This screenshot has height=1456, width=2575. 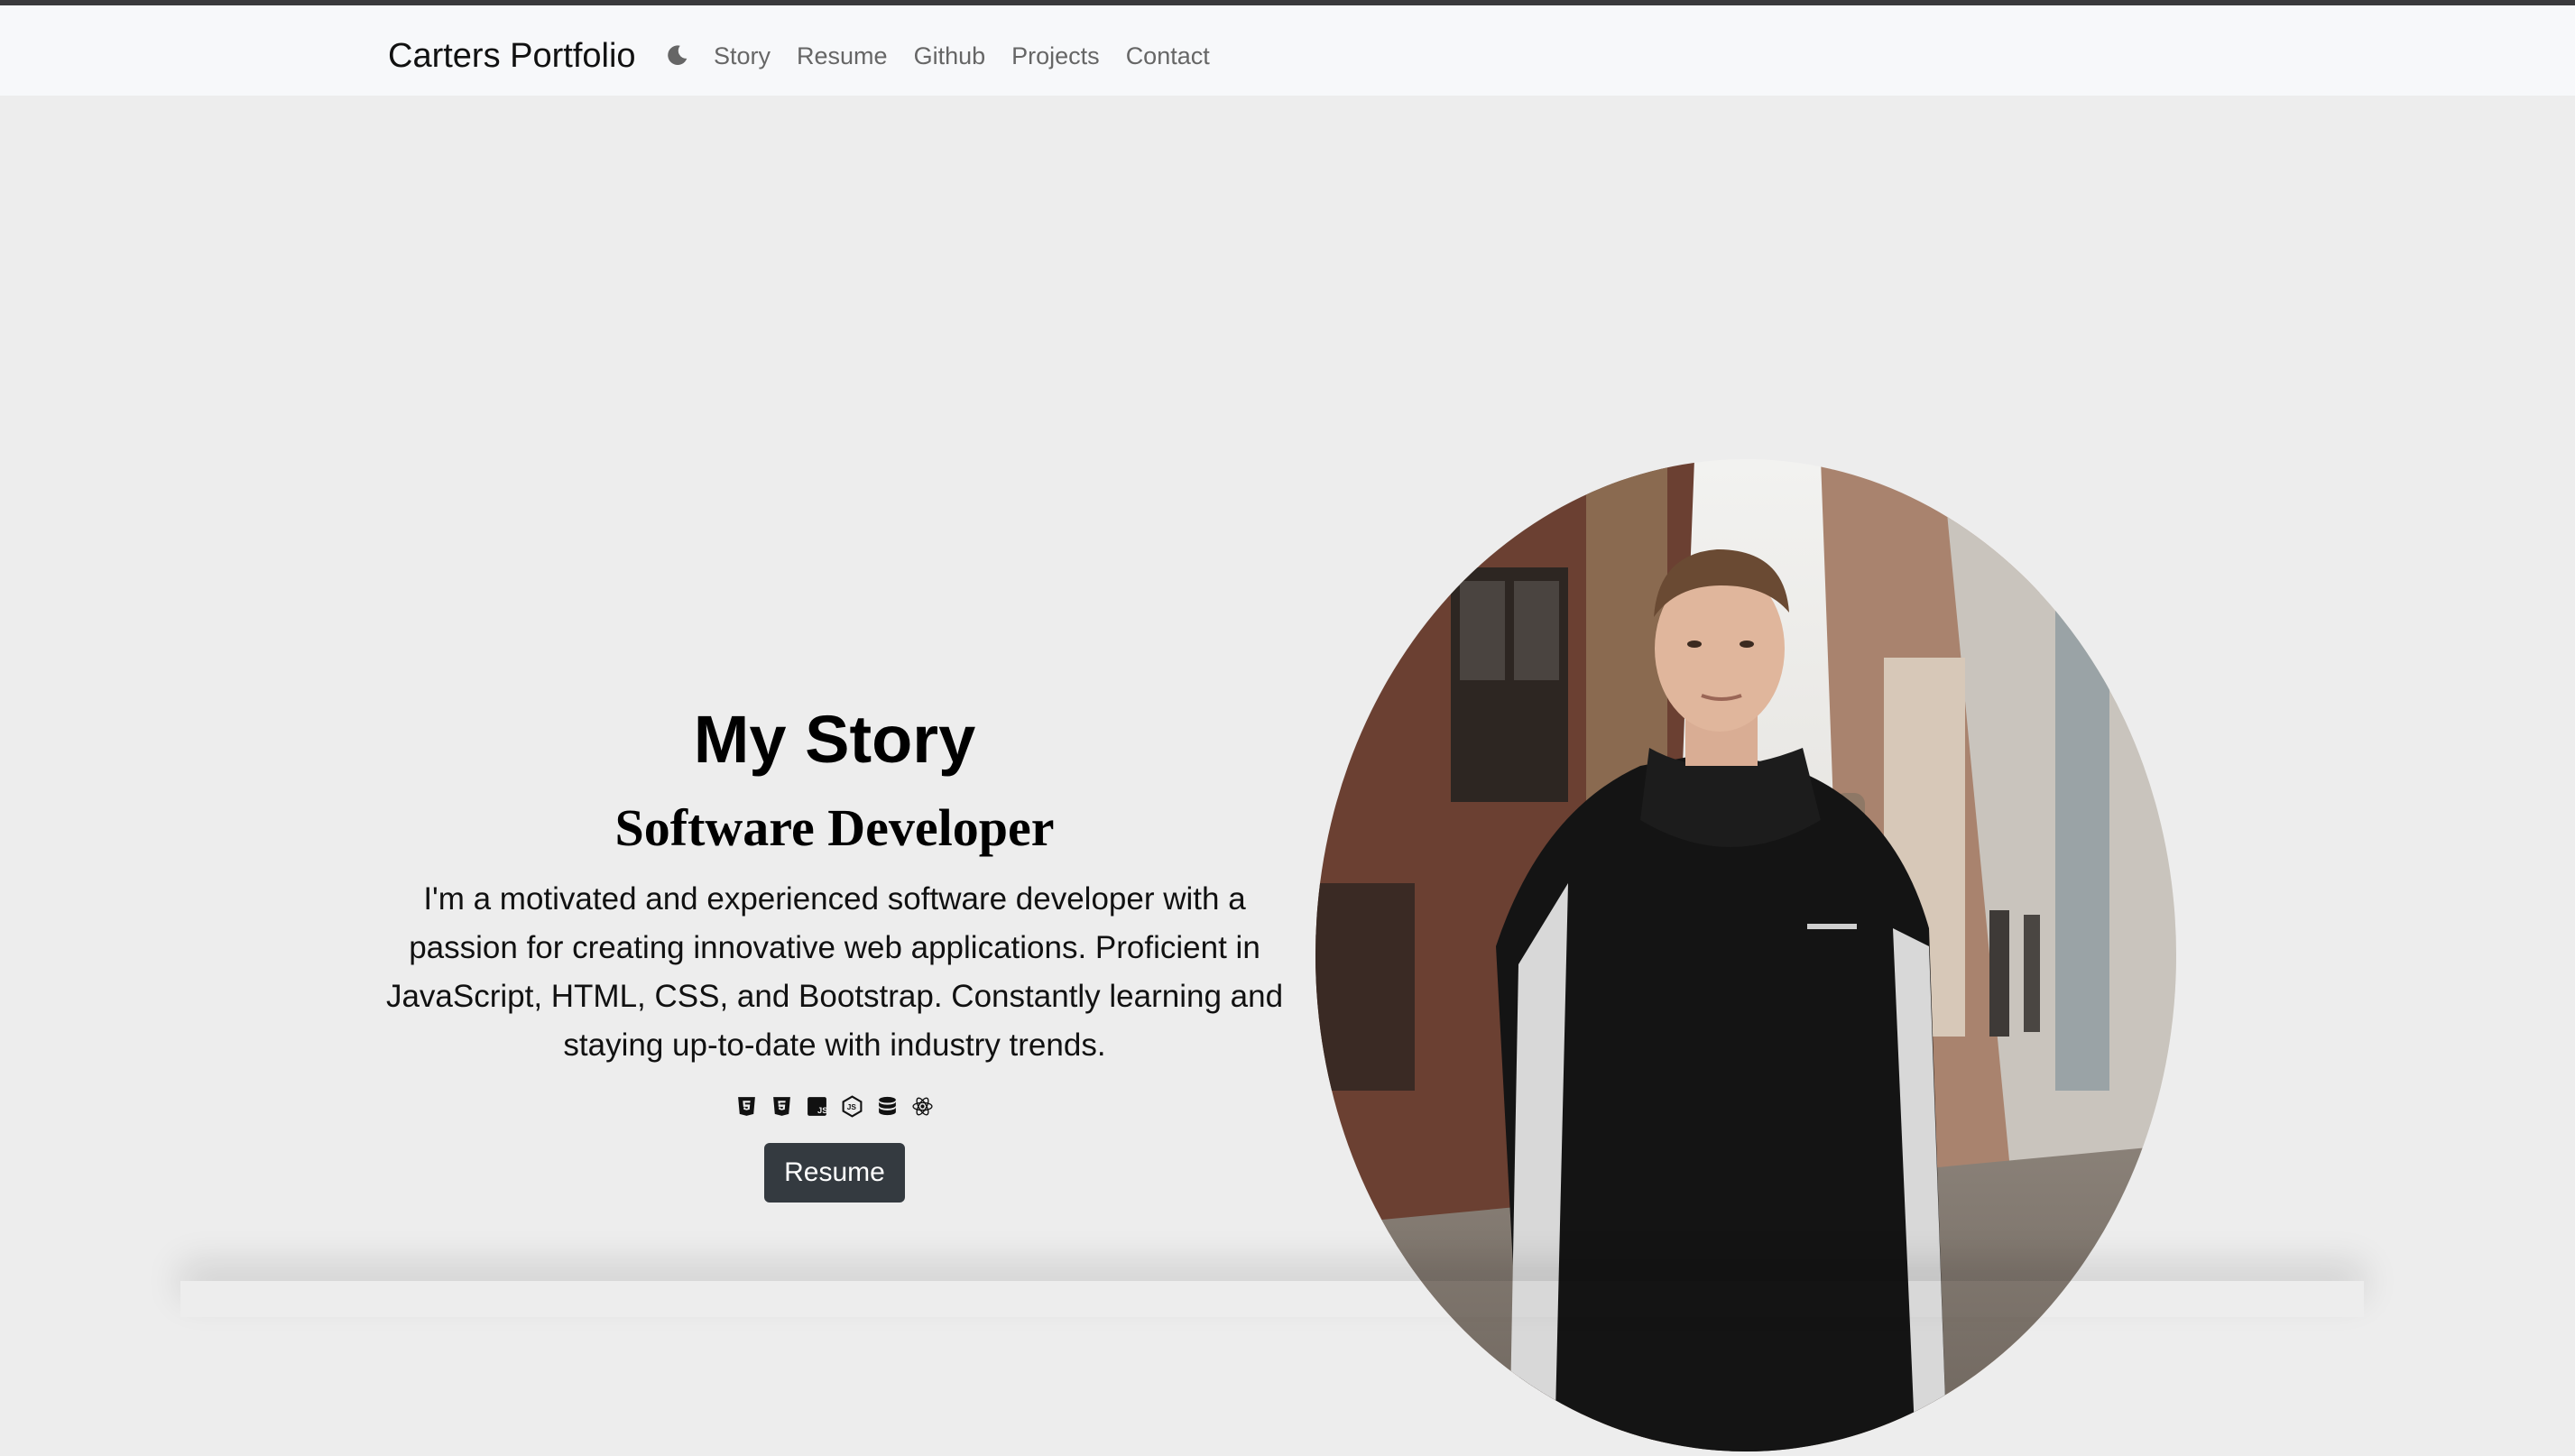 What do you see at coordinates (1168, 56) in the screenshot?
I see `nav-link-contact: Contact` at bounding box center [1168, 56].